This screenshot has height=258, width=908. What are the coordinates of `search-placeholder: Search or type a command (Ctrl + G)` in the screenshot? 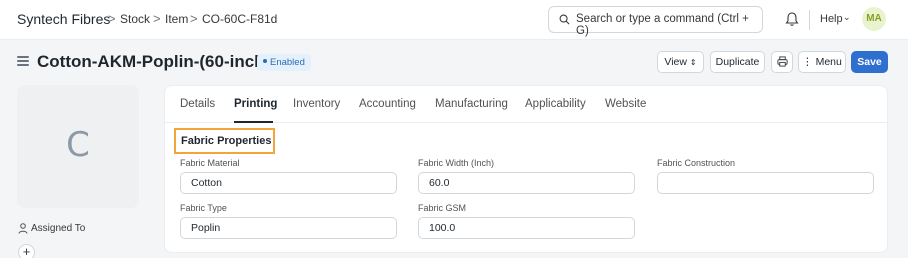 It's located at (662, 25).